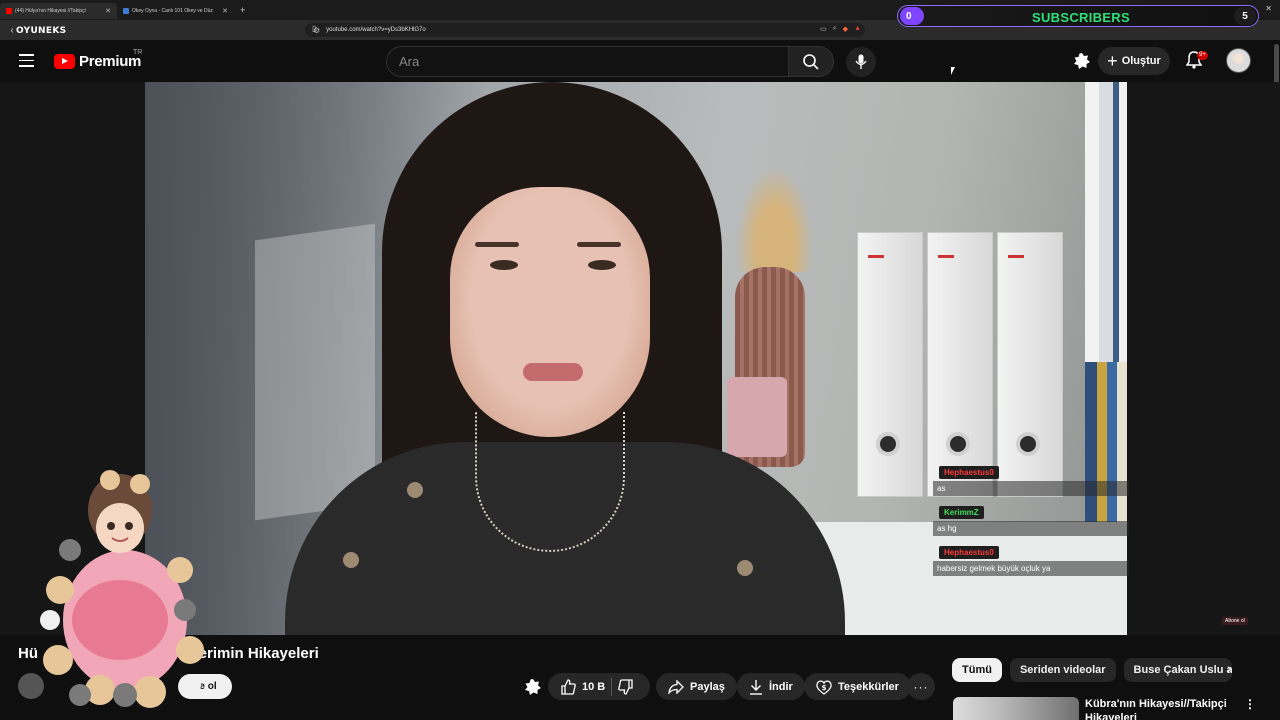  Describe the element at coordinates (409, 61) in the screenshot. I see `search-placeholder: Ara` at that location.